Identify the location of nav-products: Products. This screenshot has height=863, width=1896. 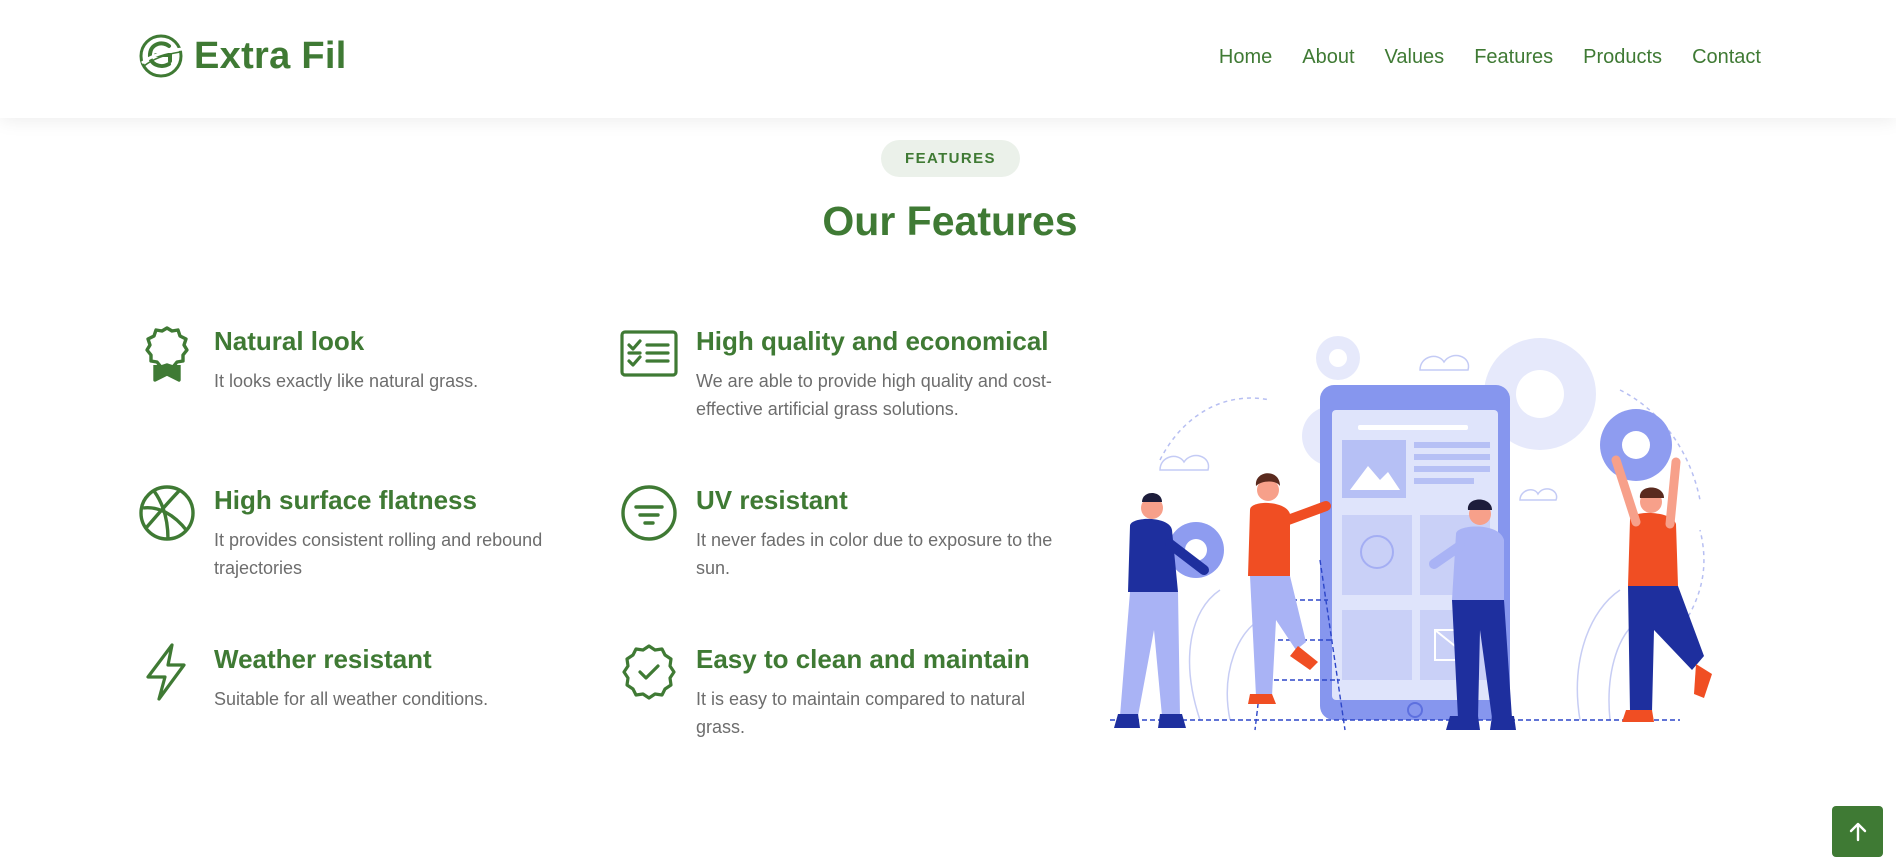
(1622, 57).